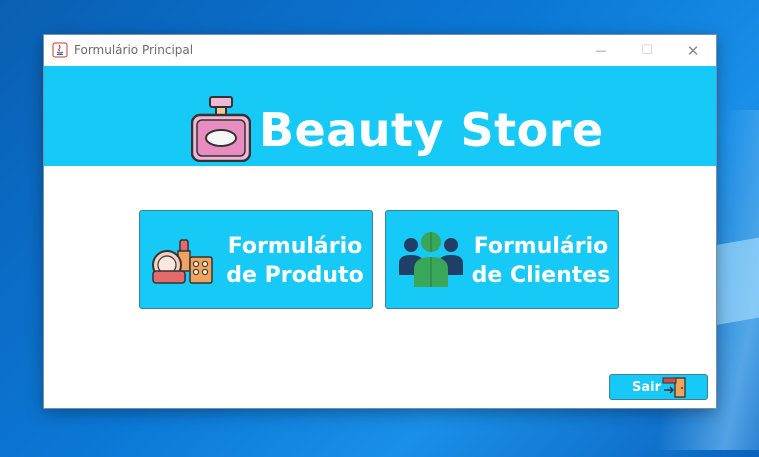 The width and height of the screenshot is (759, 457). What do you see at coordinates (295, 275) in the screenshot?
I see `produto-label-line2: de Produto` at bounding box center [295, 275].